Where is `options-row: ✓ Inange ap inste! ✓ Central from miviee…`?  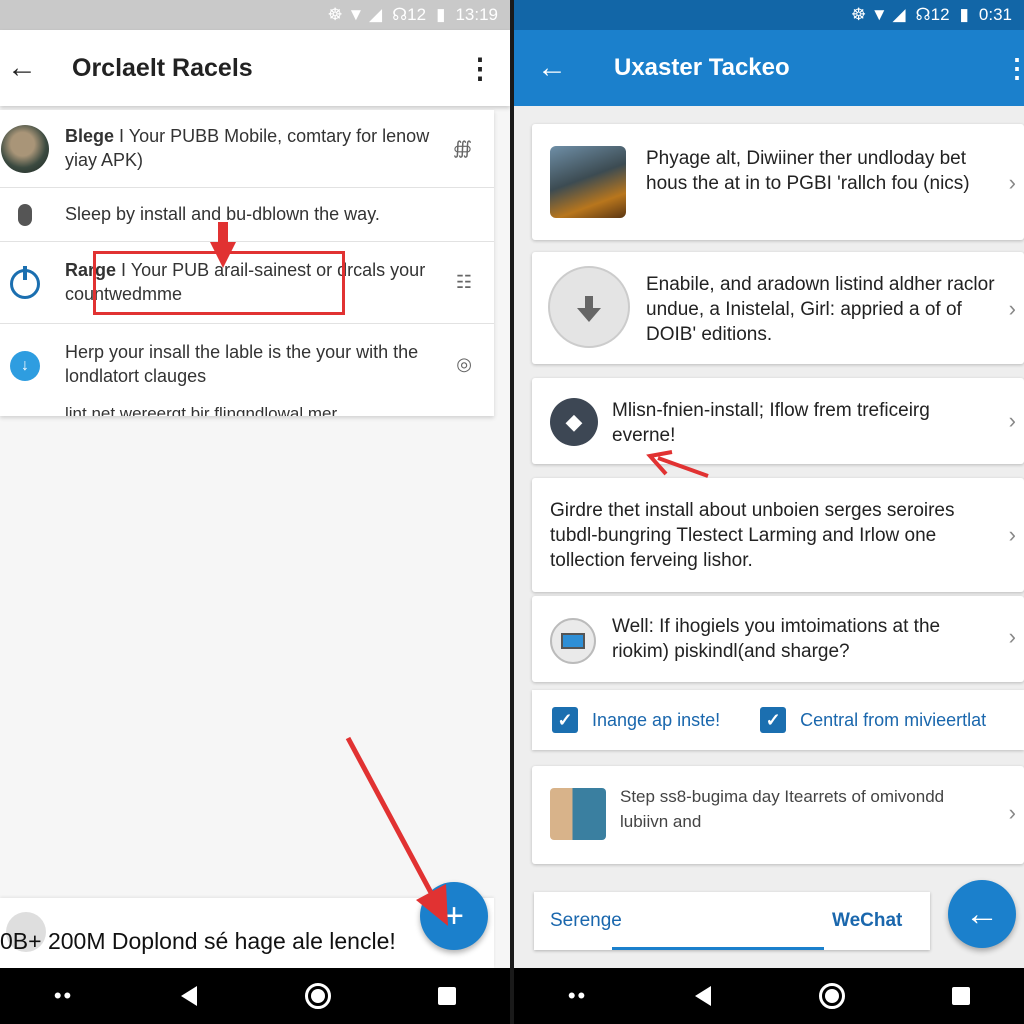 options-row: ✓ Inange ap inste! ✓ Central from miviee… is located at coordinates (778, 720).